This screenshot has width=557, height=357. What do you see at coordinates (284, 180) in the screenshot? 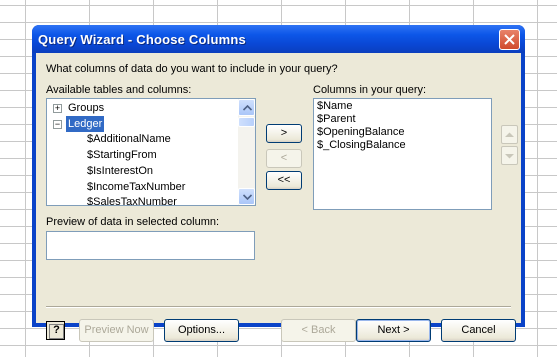
I see `remove-all-columns-button: <<` at bounding box center [284, 180].